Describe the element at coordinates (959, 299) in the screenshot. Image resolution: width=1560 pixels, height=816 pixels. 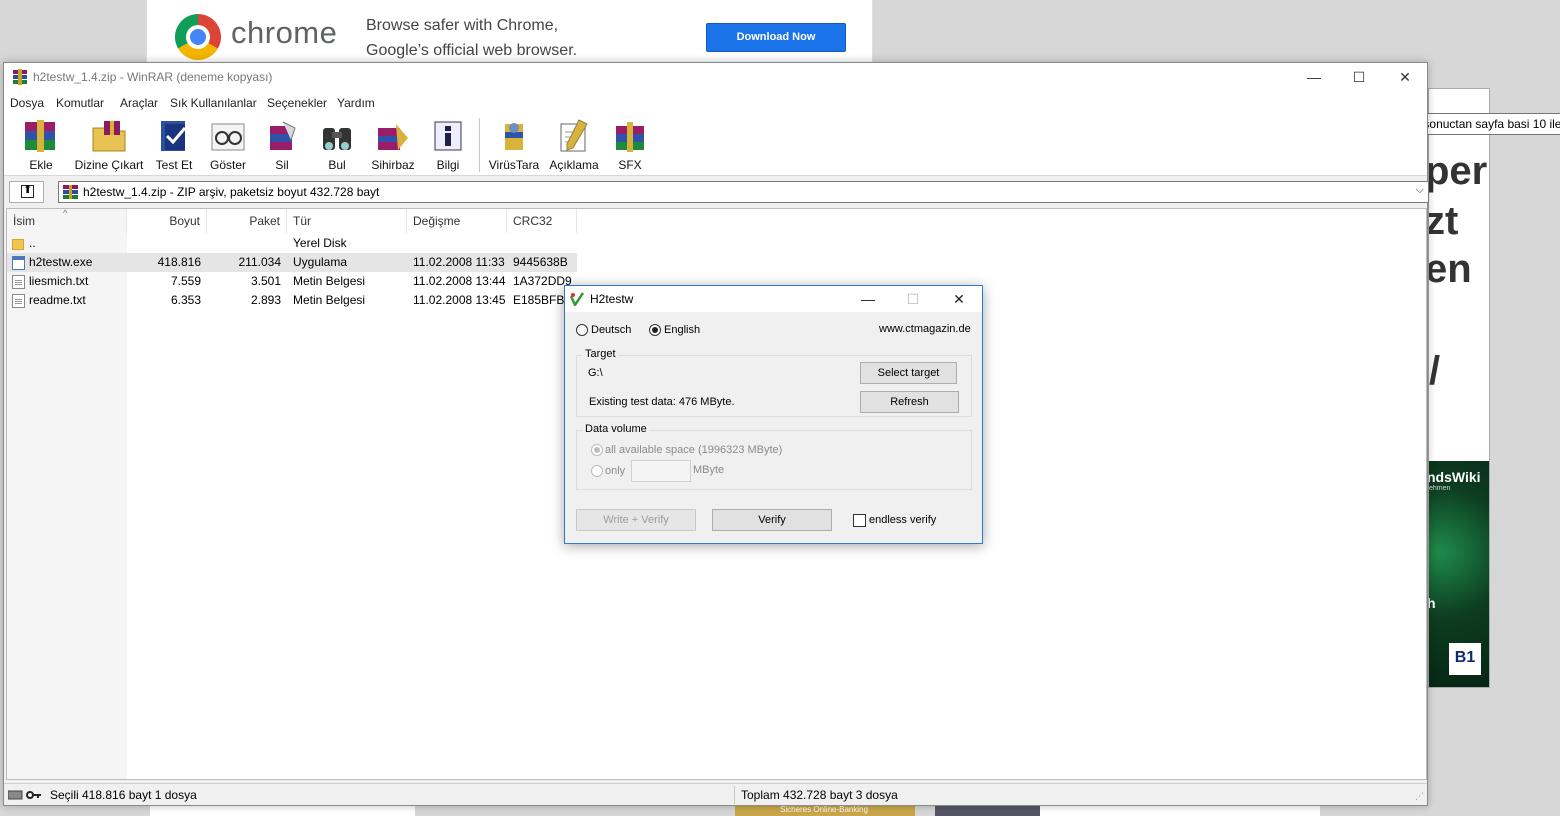
I see `h2-close-button: ✕` at that location.